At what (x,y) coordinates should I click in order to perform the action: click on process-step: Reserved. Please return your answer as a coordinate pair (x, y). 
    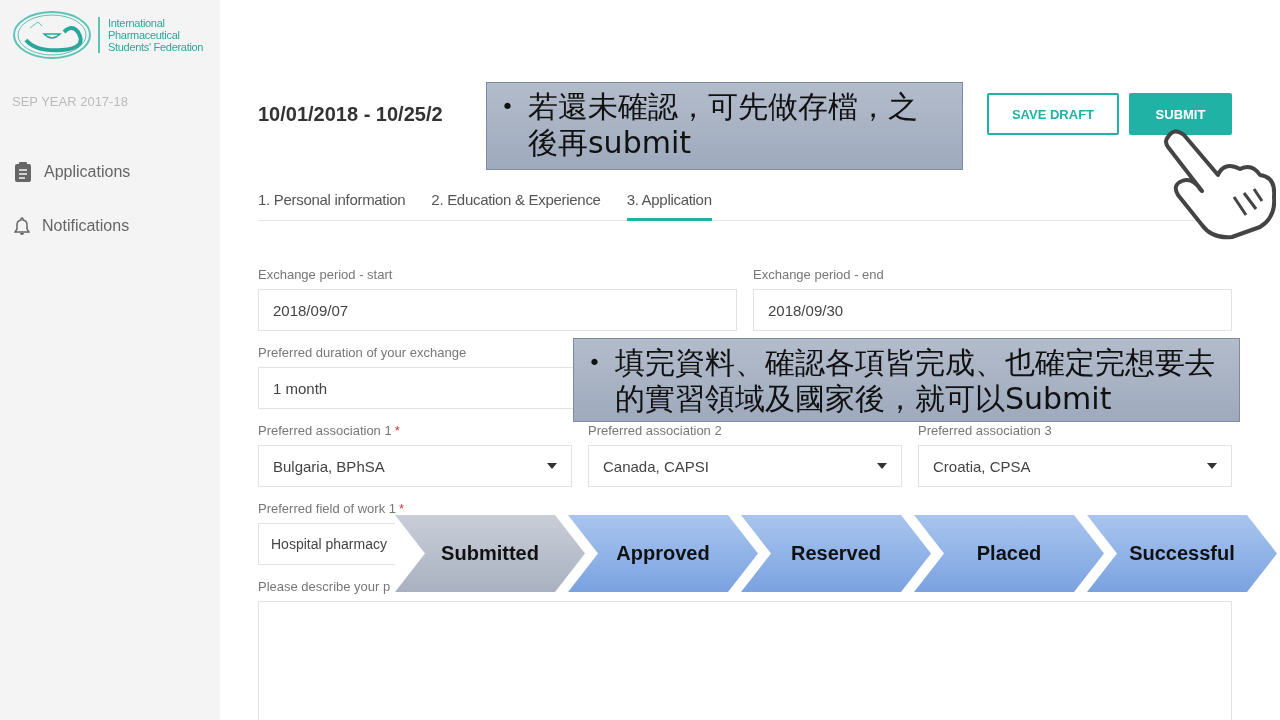
    Looking at the image, I should click on (836, 553).